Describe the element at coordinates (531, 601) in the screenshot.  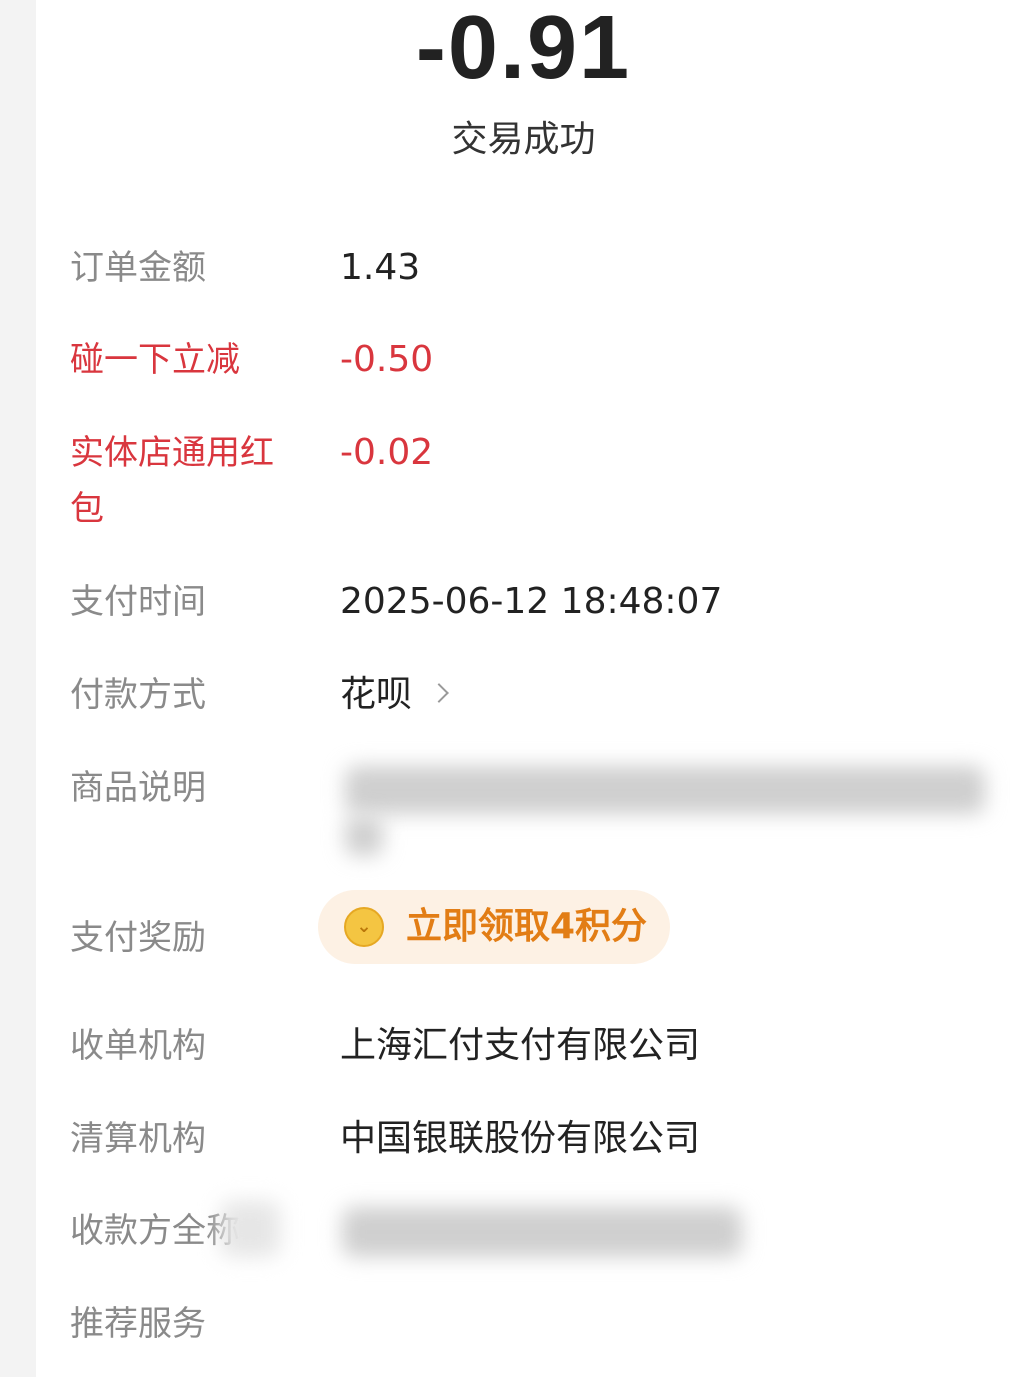
I see `pay-time-value: 2025-06-12 18:48:07` at that location.